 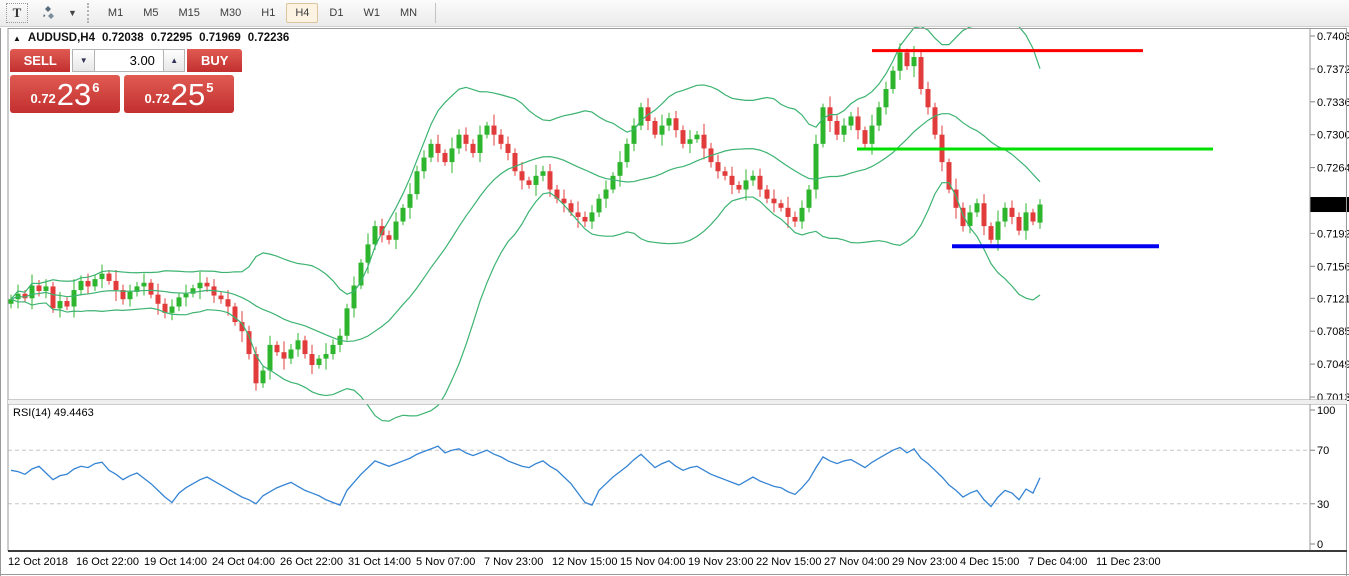 I want to click on price-axis-label: 0.73720, so click(x=1333, y=70).